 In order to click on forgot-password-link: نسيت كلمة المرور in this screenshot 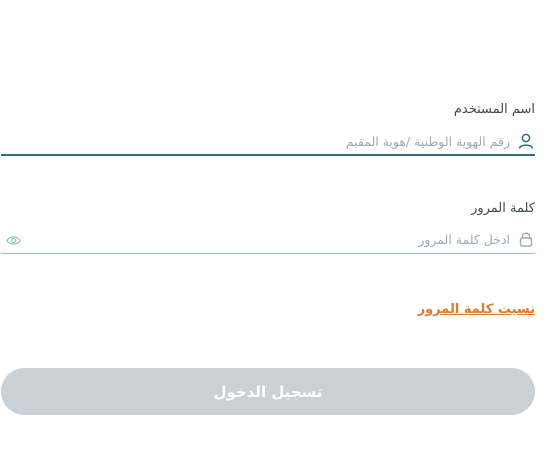, I will do `click(476, 309)`.